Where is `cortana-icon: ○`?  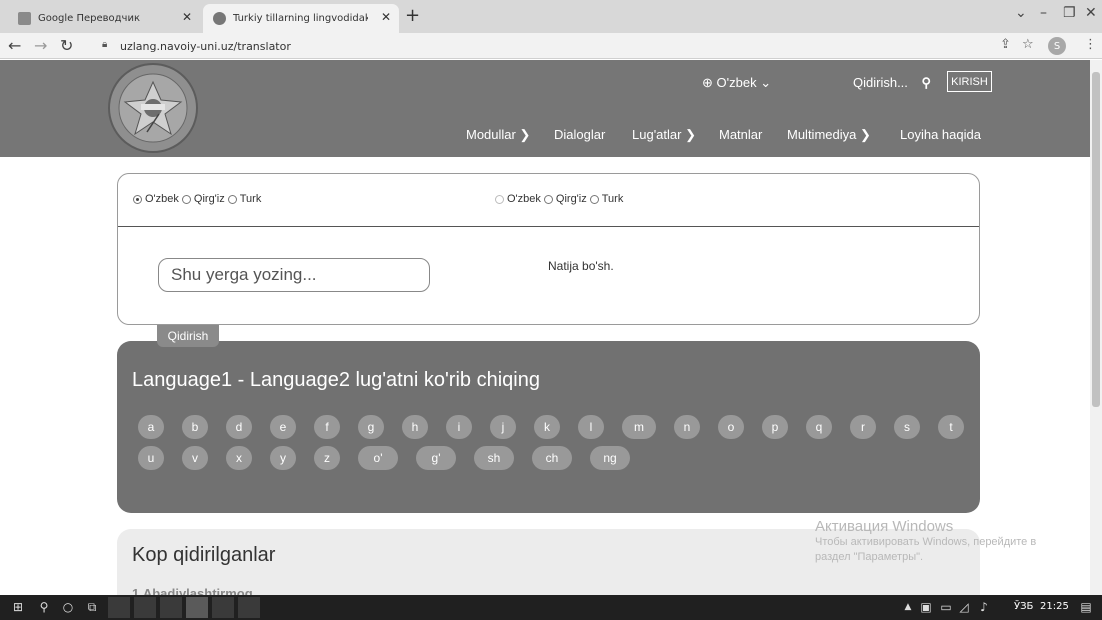
cortana-icon: ○ is located at coordinates (68, 607).